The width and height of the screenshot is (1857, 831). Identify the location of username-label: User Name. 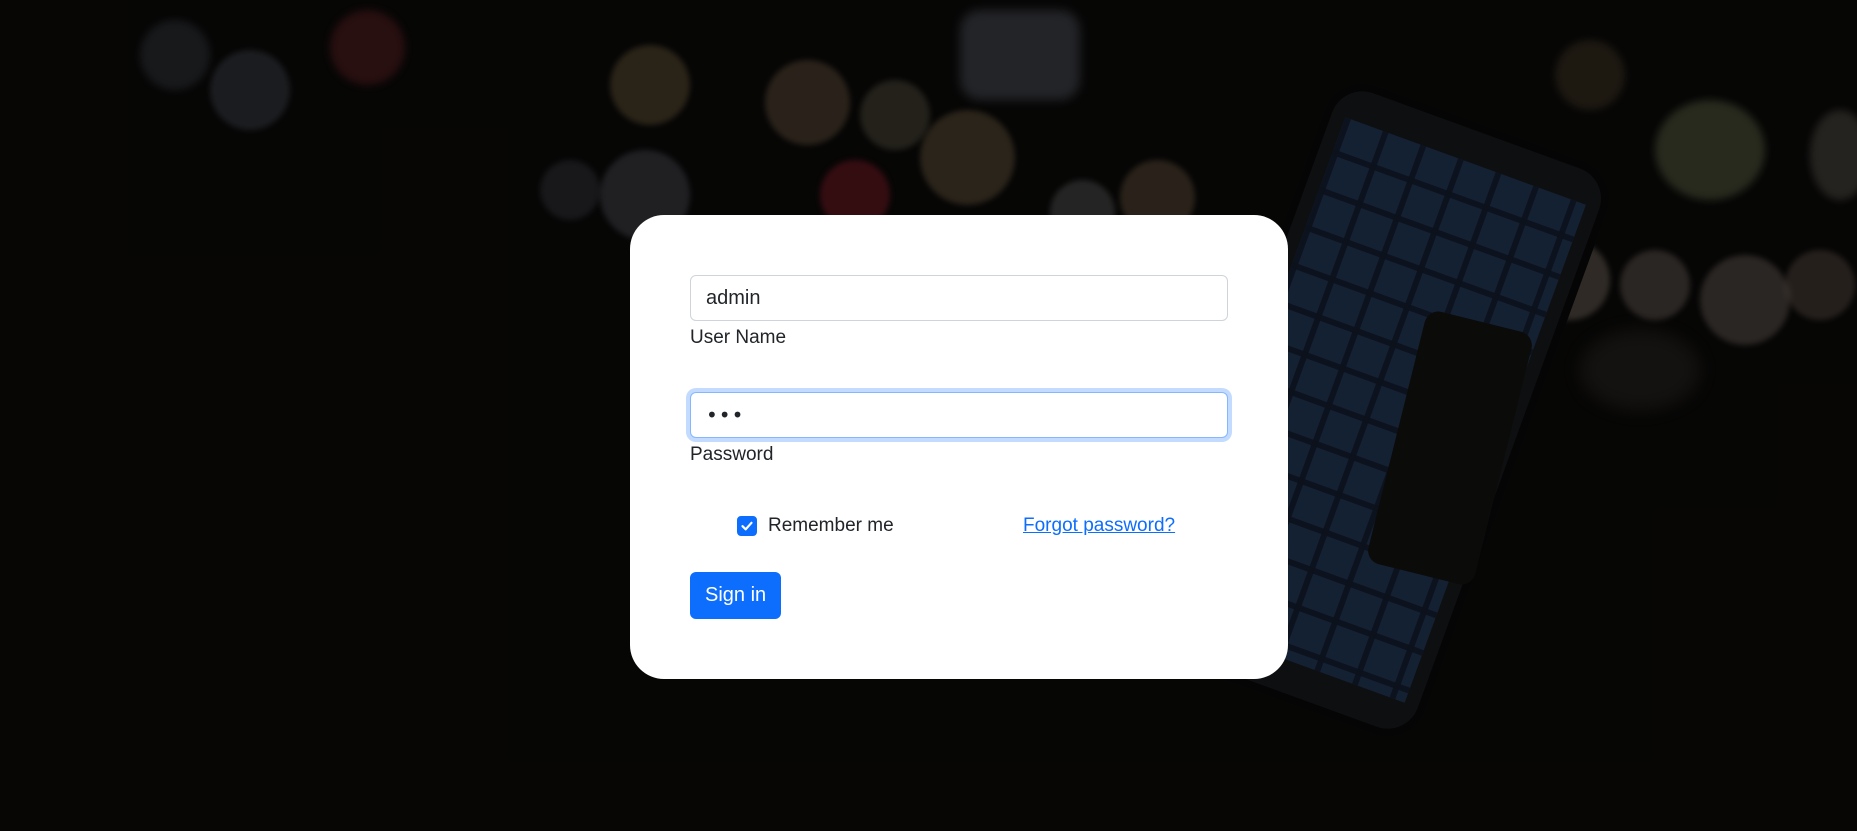
(738, 337).